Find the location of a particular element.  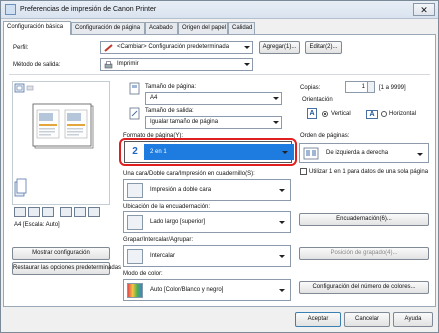

duplex-value: Impresión a doble cara is located at coordinates (181, 190).